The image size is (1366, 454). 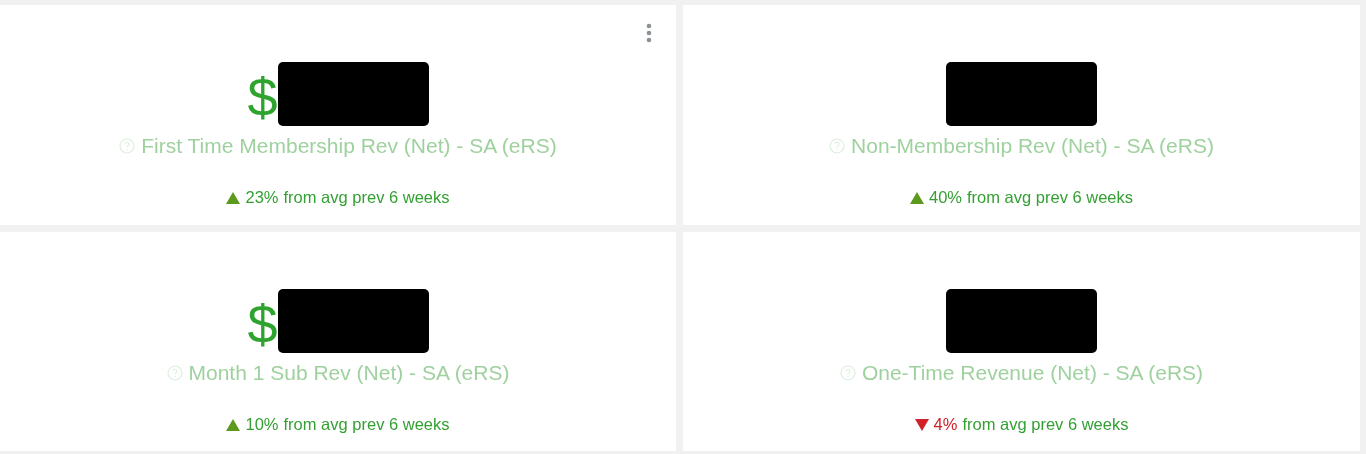 What do you see at coordinates (349, 146) in the screenshot?
I see `metric-title: First Time Membership Rev (Net) - SA (eRS)` at bounding box center [349, 146].